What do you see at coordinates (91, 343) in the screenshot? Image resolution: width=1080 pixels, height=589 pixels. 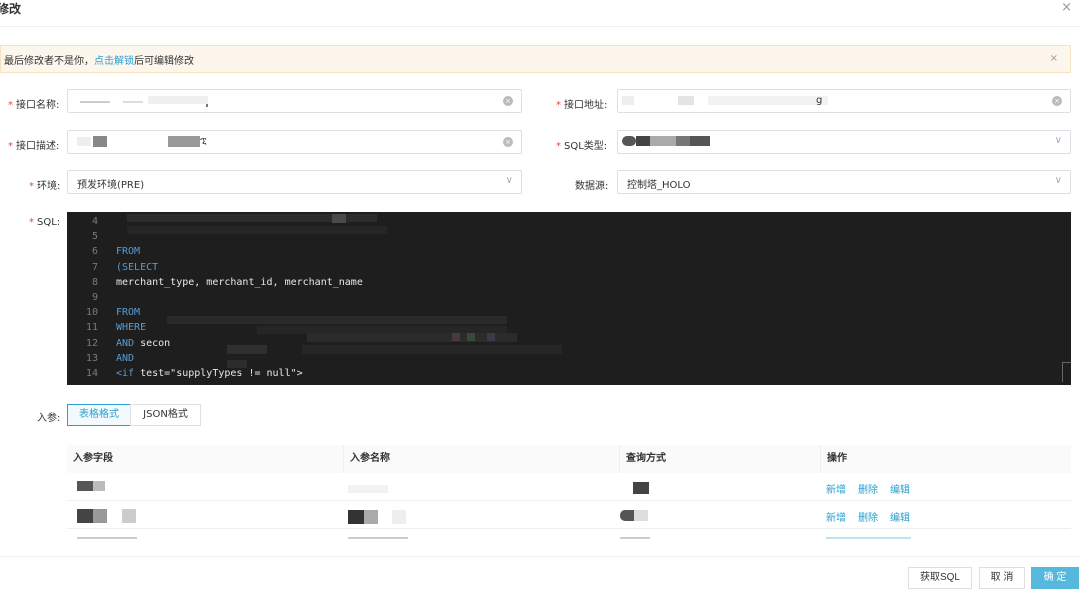 I see `line-number: 12` at bounding box center [91, 343].